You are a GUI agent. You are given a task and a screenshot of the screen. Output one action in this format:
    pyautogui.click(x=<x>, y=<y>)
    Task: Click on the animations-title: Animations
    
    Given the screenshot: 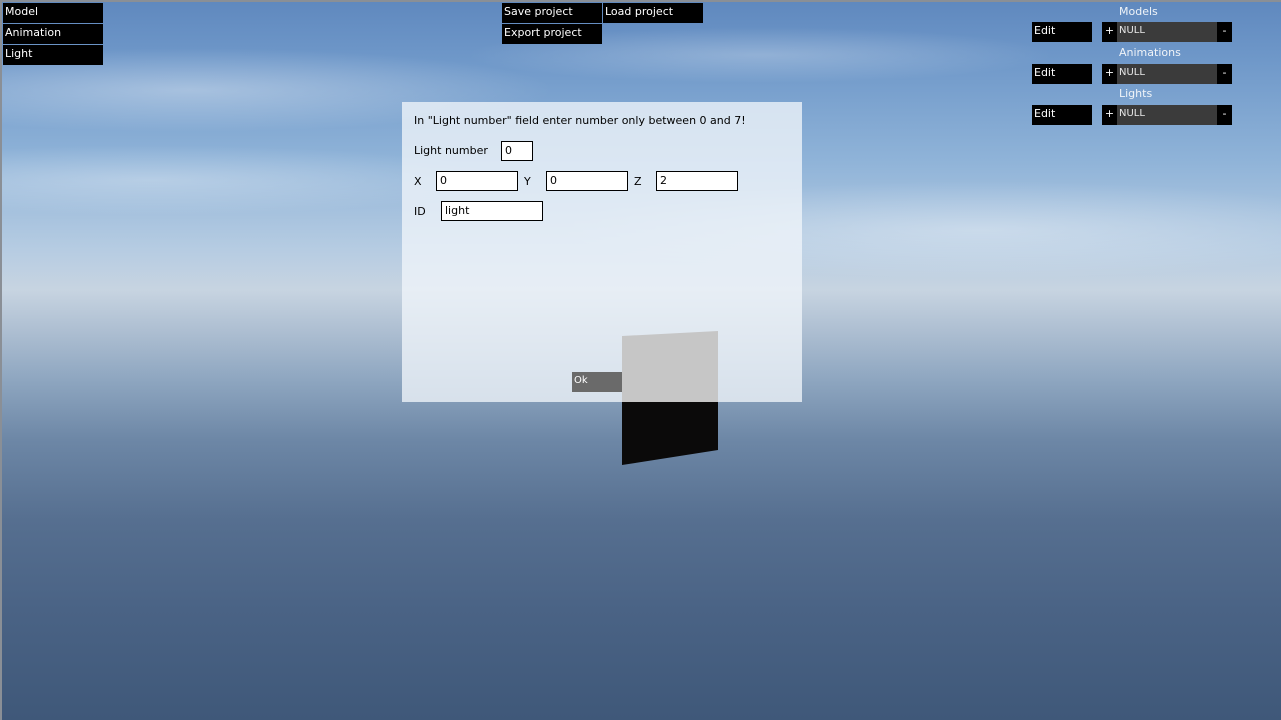 What is the action you would take?
    pyautogui.click(x=1150, y=52)
    